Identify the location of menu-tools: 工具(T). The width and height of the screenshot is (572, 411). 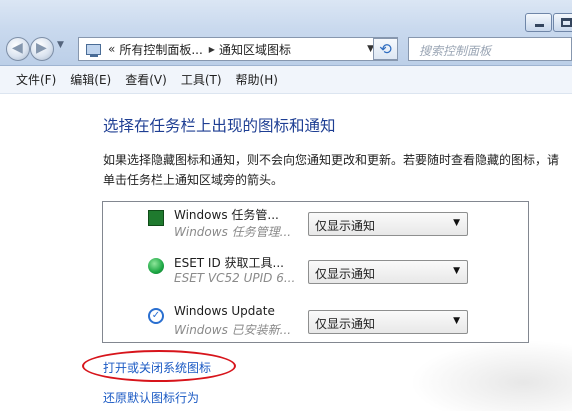
(201, 79).